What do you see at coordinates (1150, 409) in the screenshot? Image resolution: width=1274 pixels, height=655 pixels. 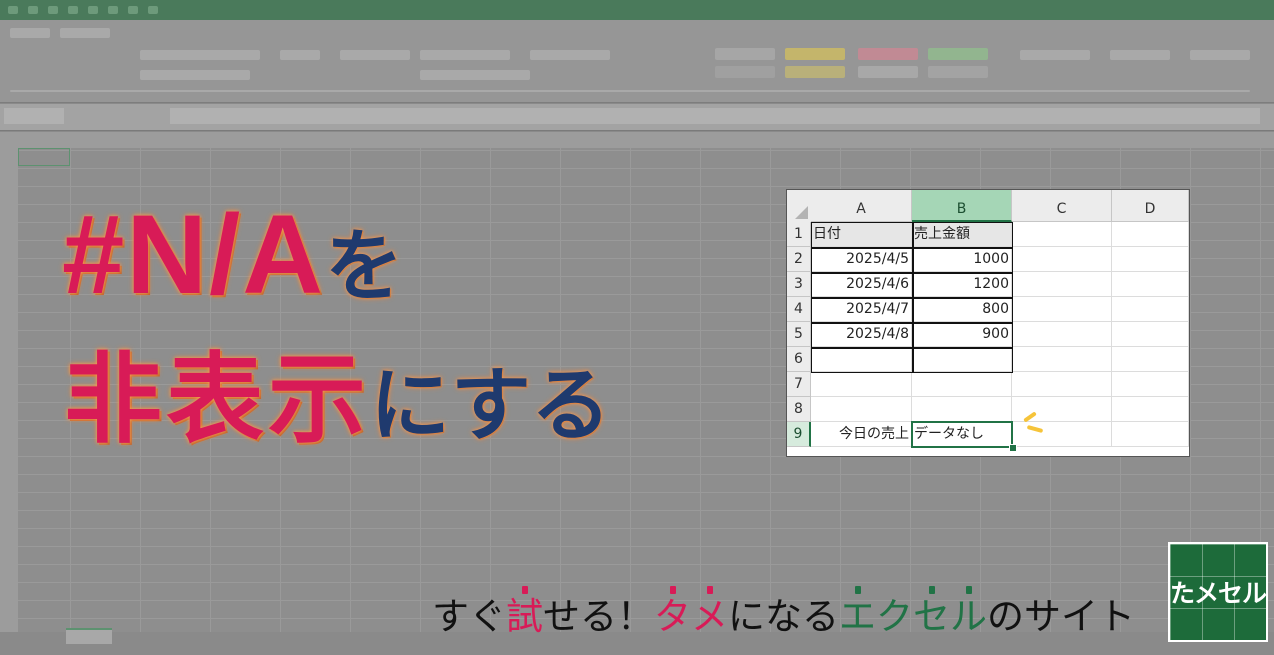 I see `cell-d8` at bounding box center [1150, 409].